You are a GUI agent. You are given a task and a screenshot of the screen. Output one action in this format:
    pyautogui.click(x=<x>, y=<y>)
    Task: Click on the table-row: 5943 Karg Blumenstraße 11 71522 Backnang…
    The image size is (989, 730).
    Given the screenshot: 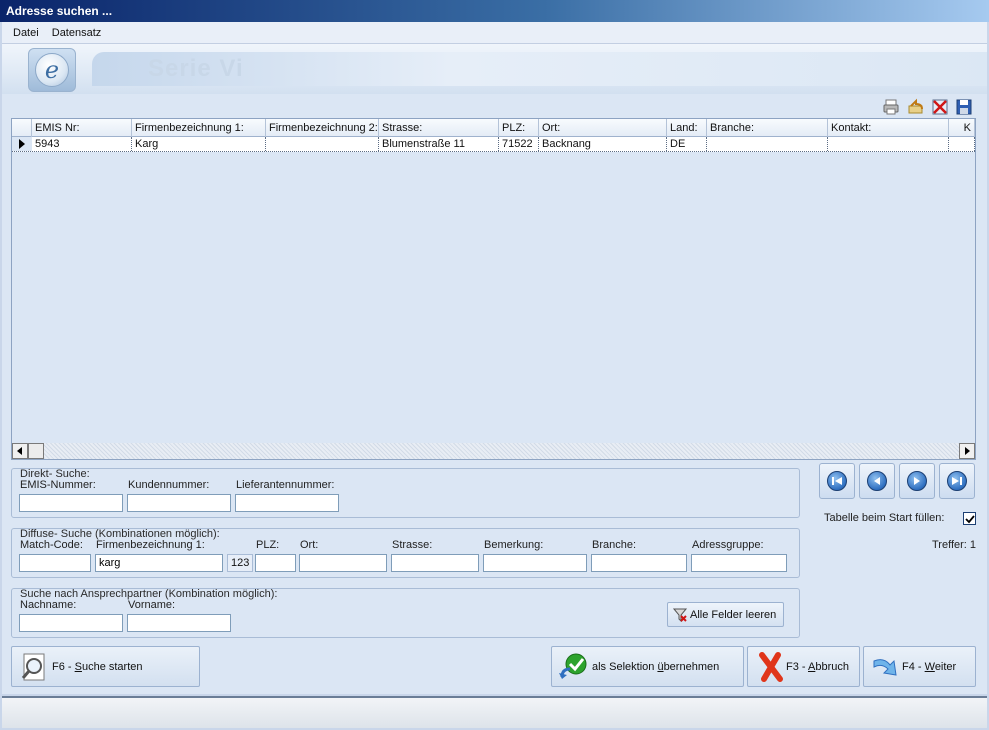 What is the action you would take?
    pyautogui.click(x=493, y=144)
    